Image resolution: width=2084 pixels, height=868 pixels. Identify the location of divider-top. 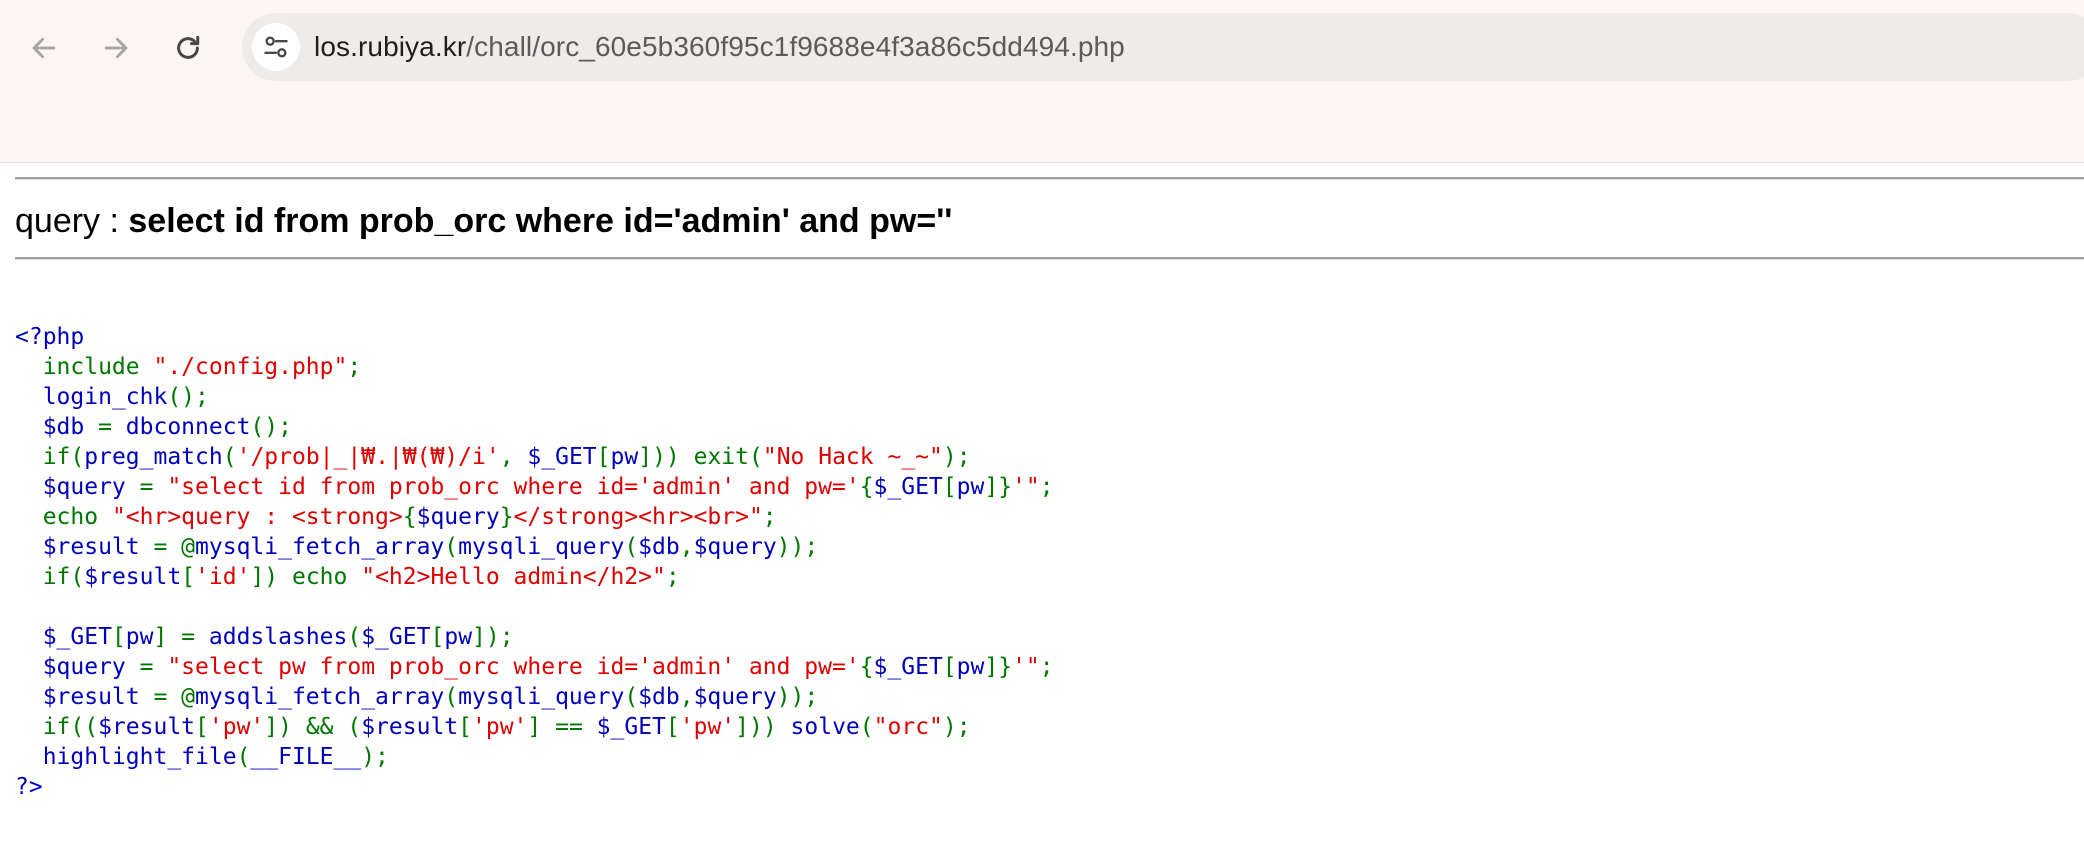
(1049, 178).